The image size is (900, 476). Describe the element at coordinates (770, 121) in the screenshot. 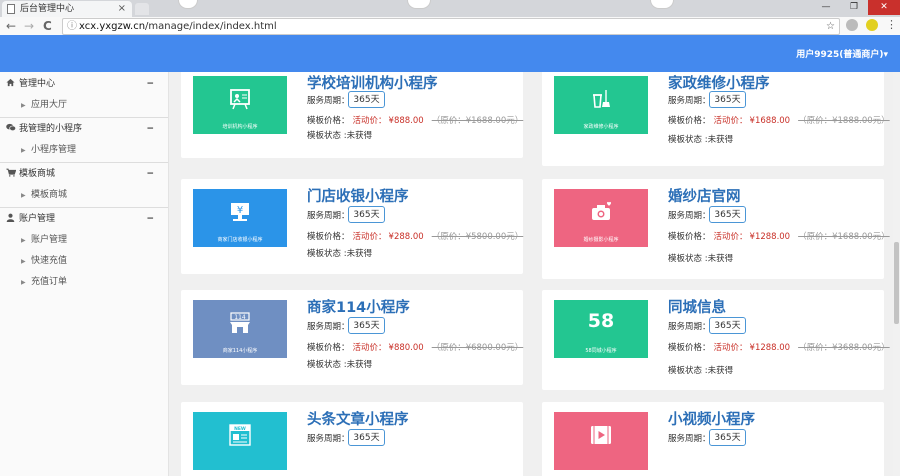

I see `activity-price: ¥1688.00` at that location.